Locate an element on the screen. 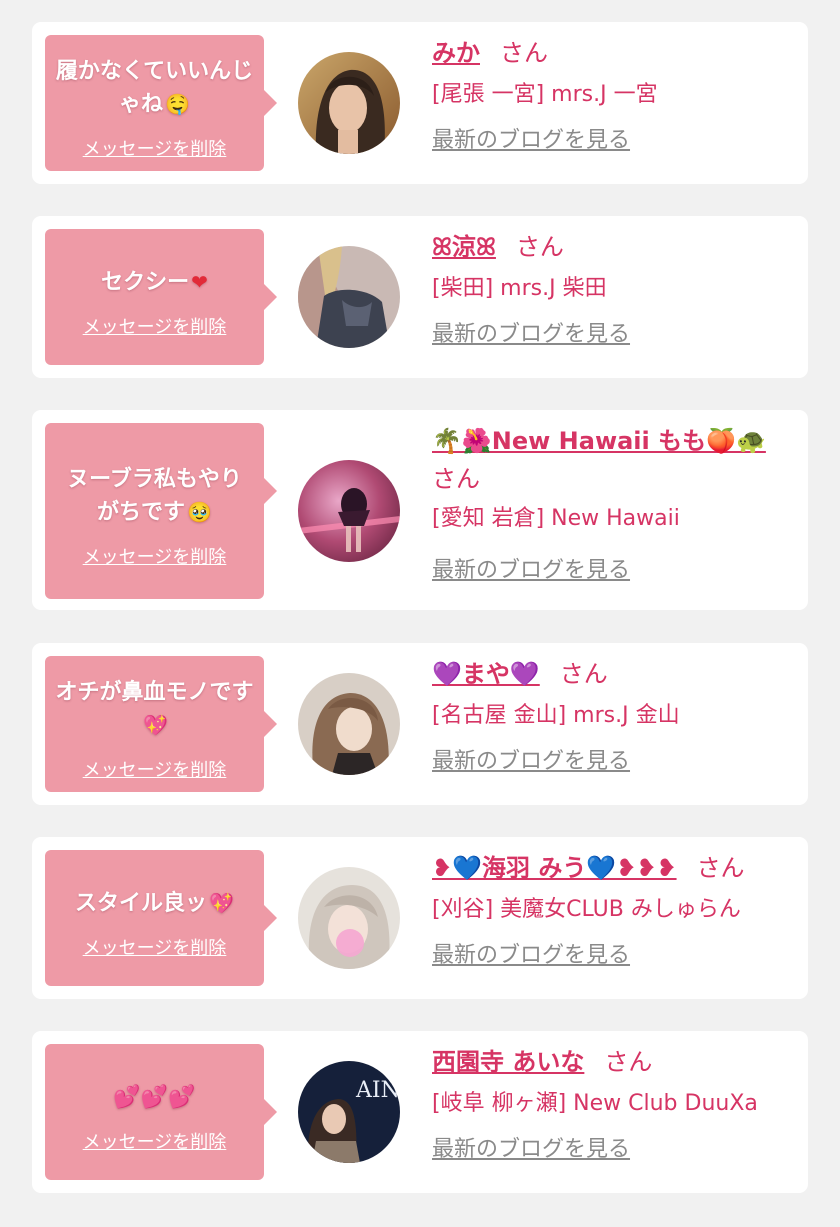  avatar: AINA is located at coordinates (349, 1112).